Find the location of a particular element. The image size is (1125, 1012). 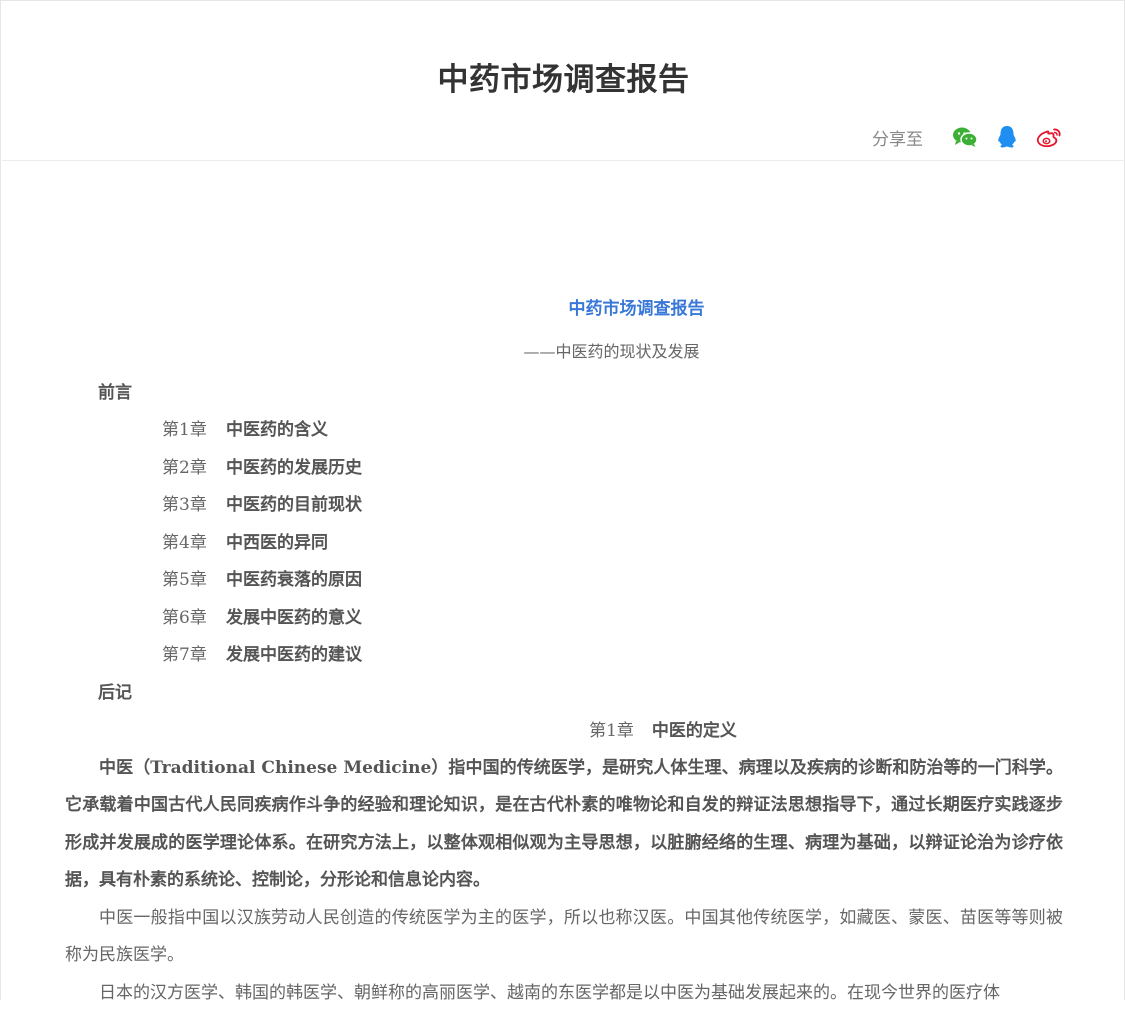

toc-item: 第5章中医药衰落的原因 is located at coordinates (564, 581).